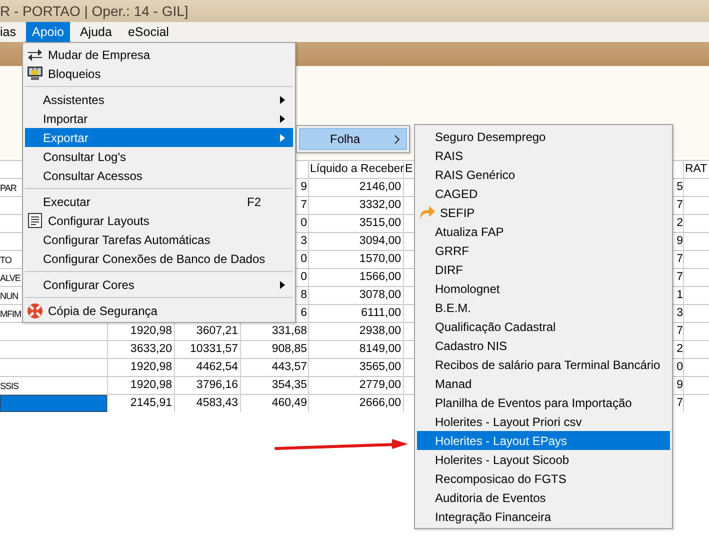 The image size is (709, 544). What do you see at coordinates (148, 32) in the screenshot?
I see `menu-bar-item: eSocial` at bounding box center [148, 32].